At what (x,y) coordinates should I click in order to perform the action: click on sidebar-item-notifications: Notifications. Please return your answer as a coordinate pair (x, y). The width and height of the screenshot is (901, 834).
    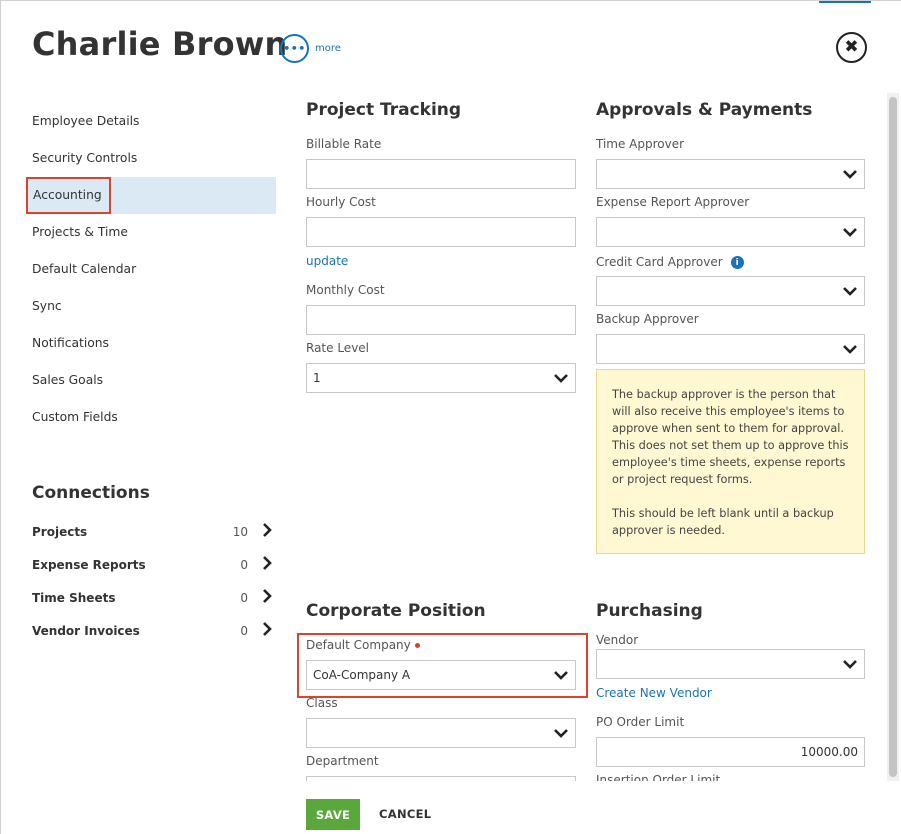
    Looking at the image, I should click on (151, 343).